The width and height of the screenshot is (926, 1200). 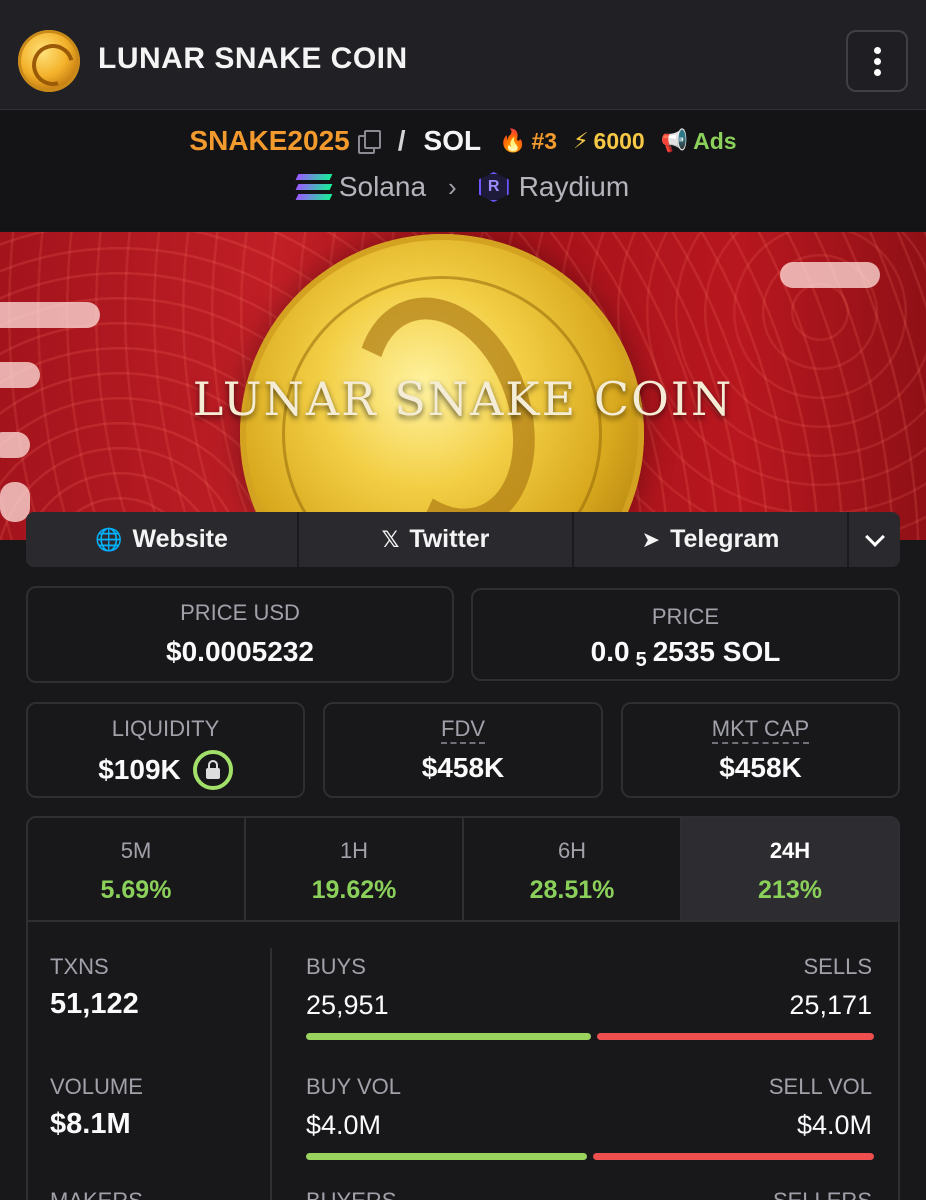 I want to click on chain-breadcrumb: Solana › R Raydium, so click(x=463, y=187).